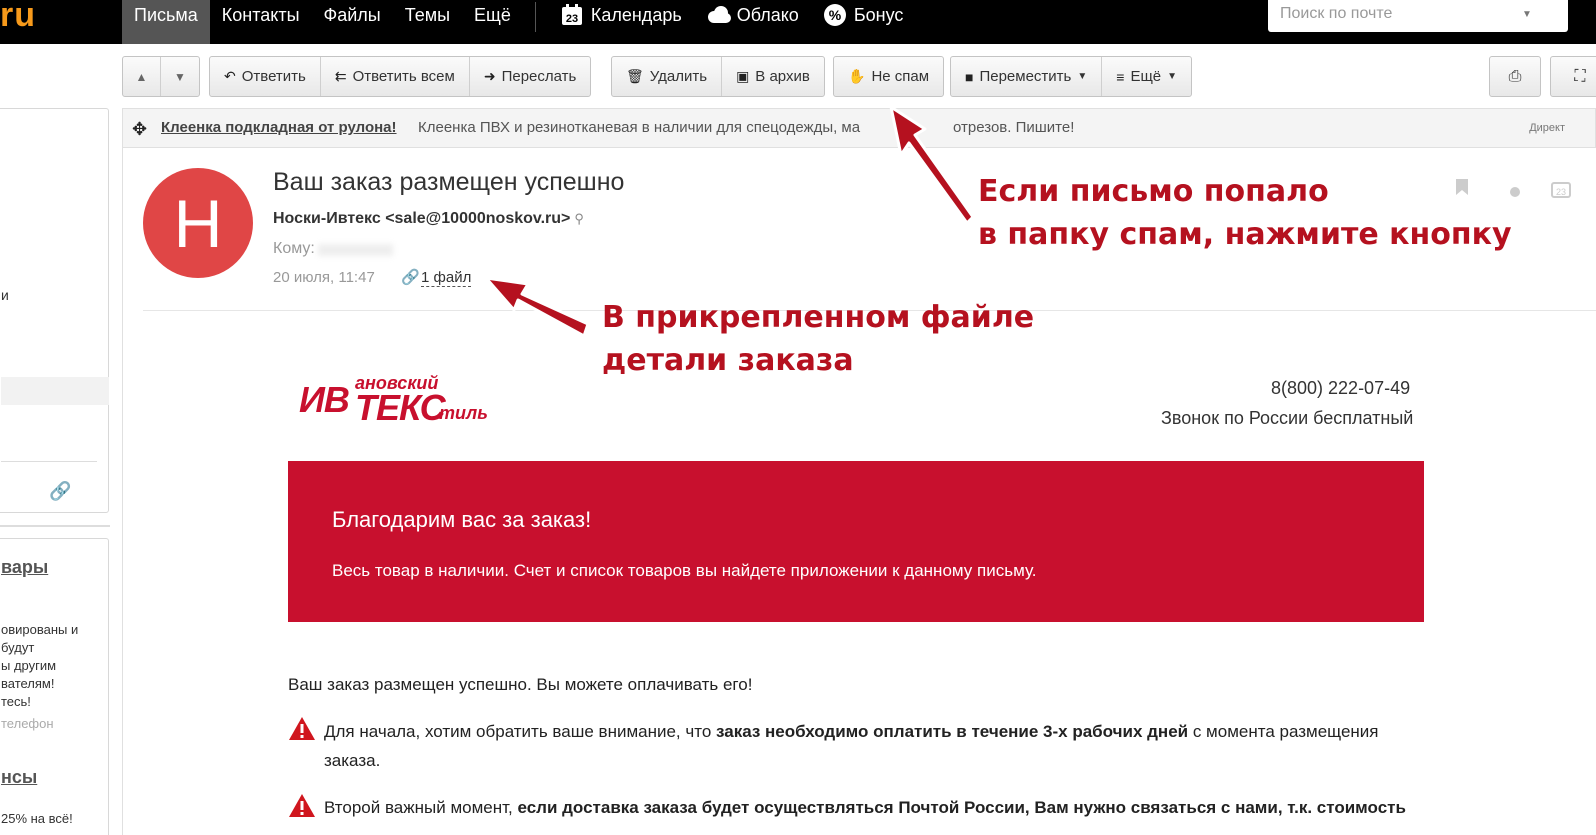 The image size is (1596, 835). I want to click on sidebar-highlight, so click(55, 391).